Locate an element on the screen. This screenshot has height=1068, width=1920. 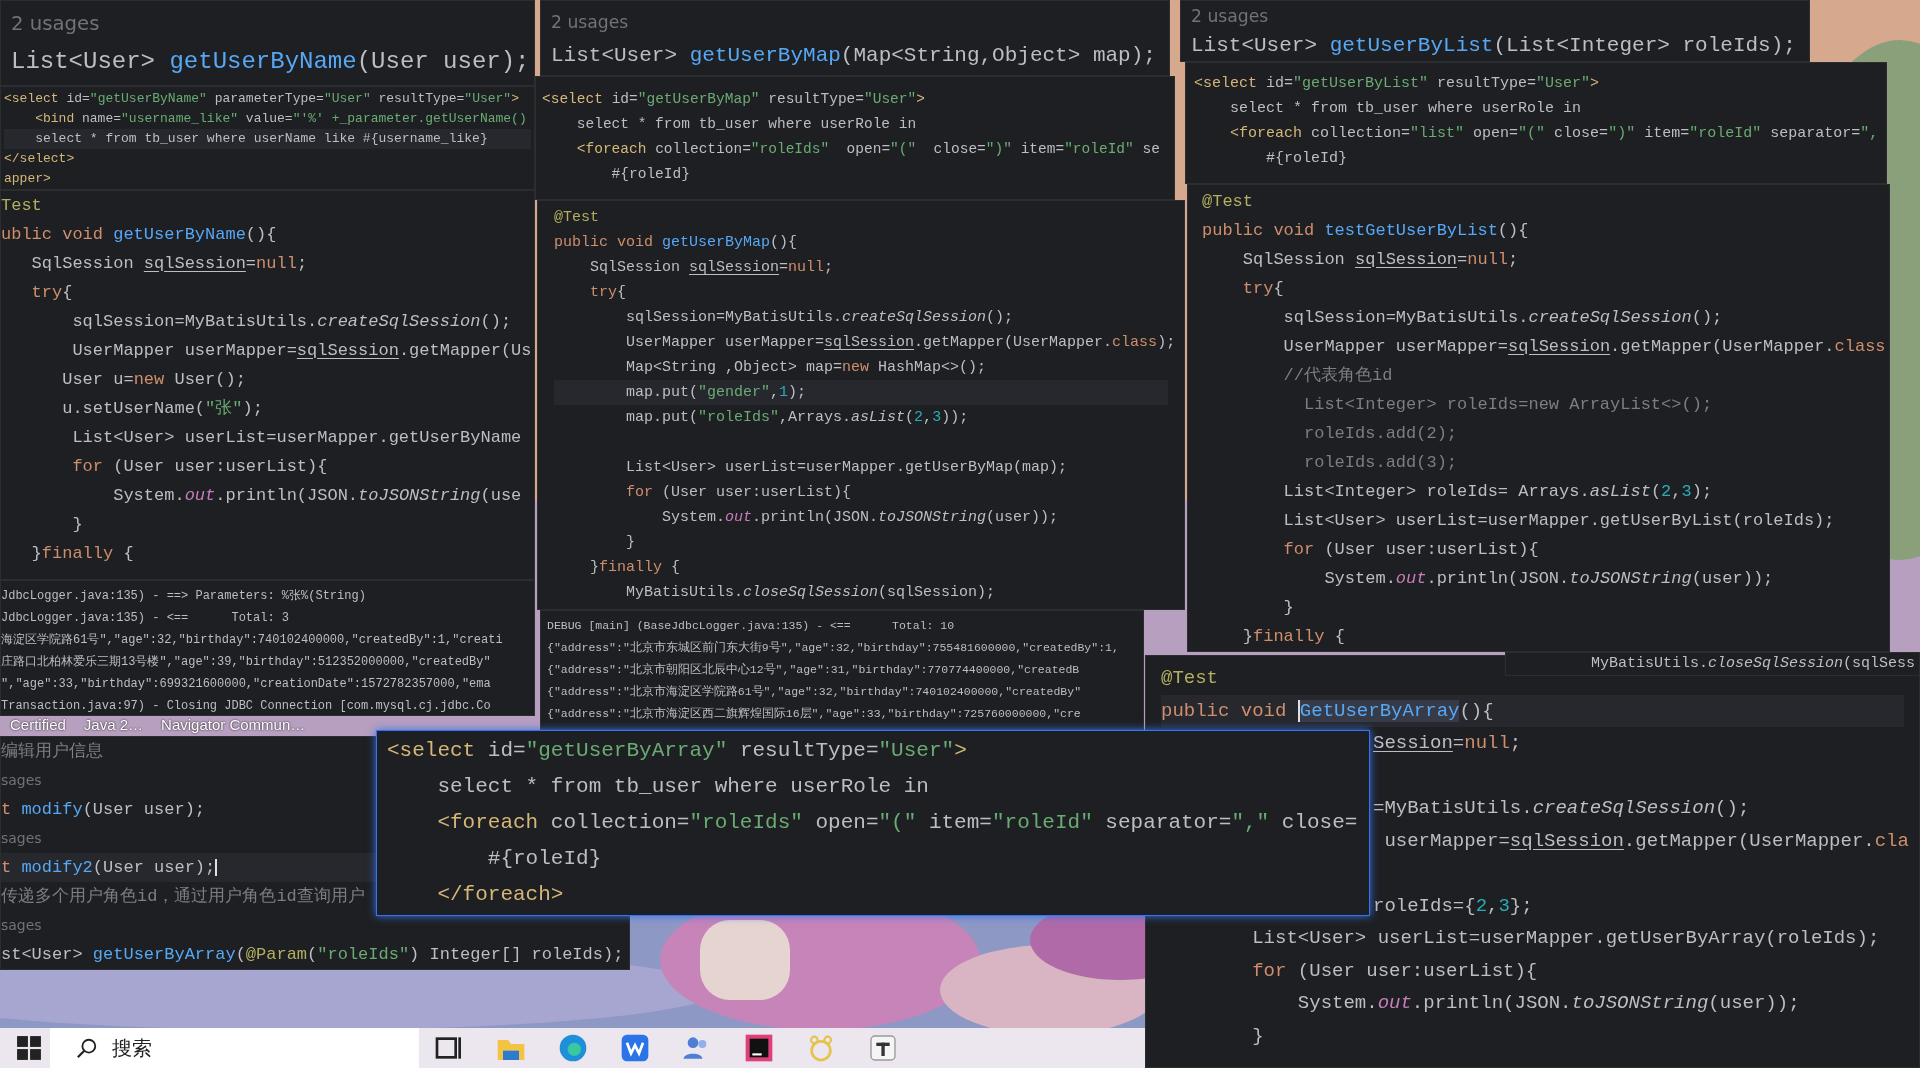
code-line: <bind name="username_like" value="'%' +_parameter.getUserName() is located at coordinates (280, 119).